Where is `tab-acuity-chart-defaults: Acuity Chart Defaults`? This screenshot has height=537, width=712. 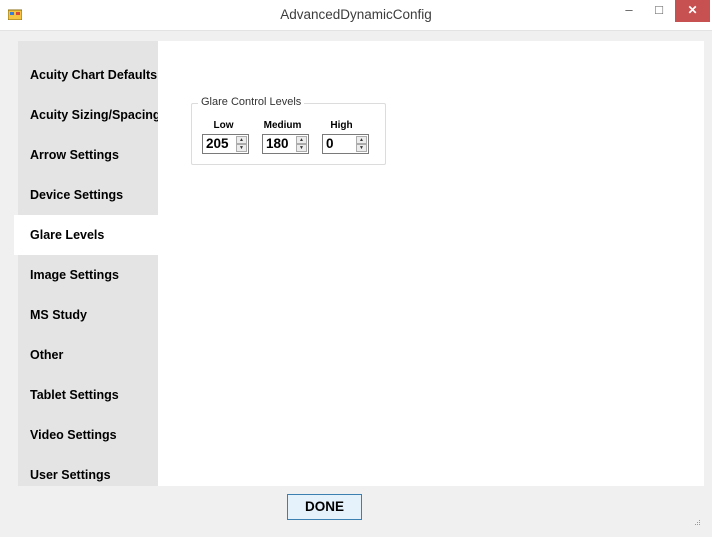 tab-acuity-chart-defaults: Acuity Chart Defaults is located at coordinates (88, 75).